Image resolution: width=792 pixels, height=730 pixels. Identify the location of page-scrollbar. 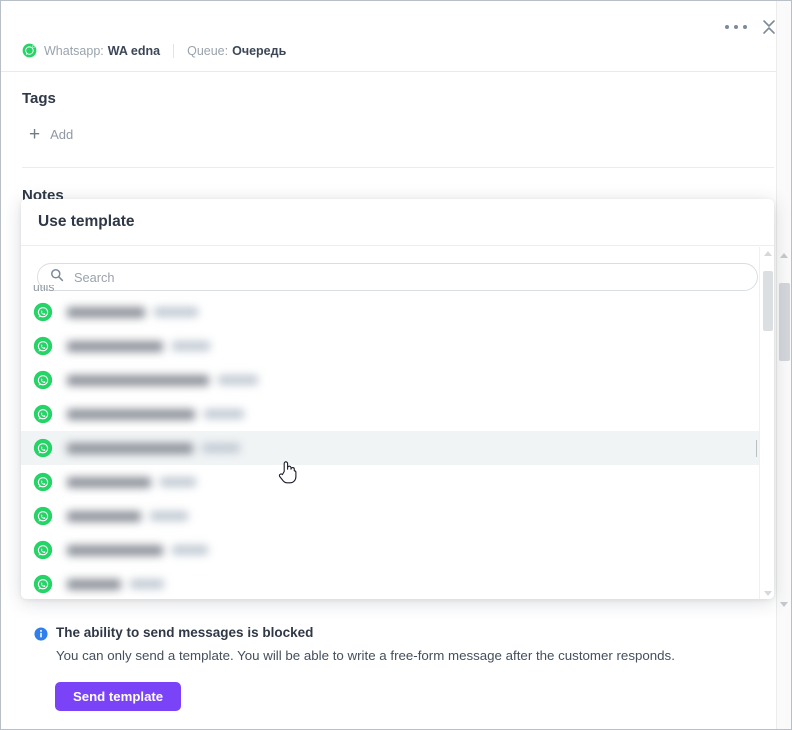
(783, 365).